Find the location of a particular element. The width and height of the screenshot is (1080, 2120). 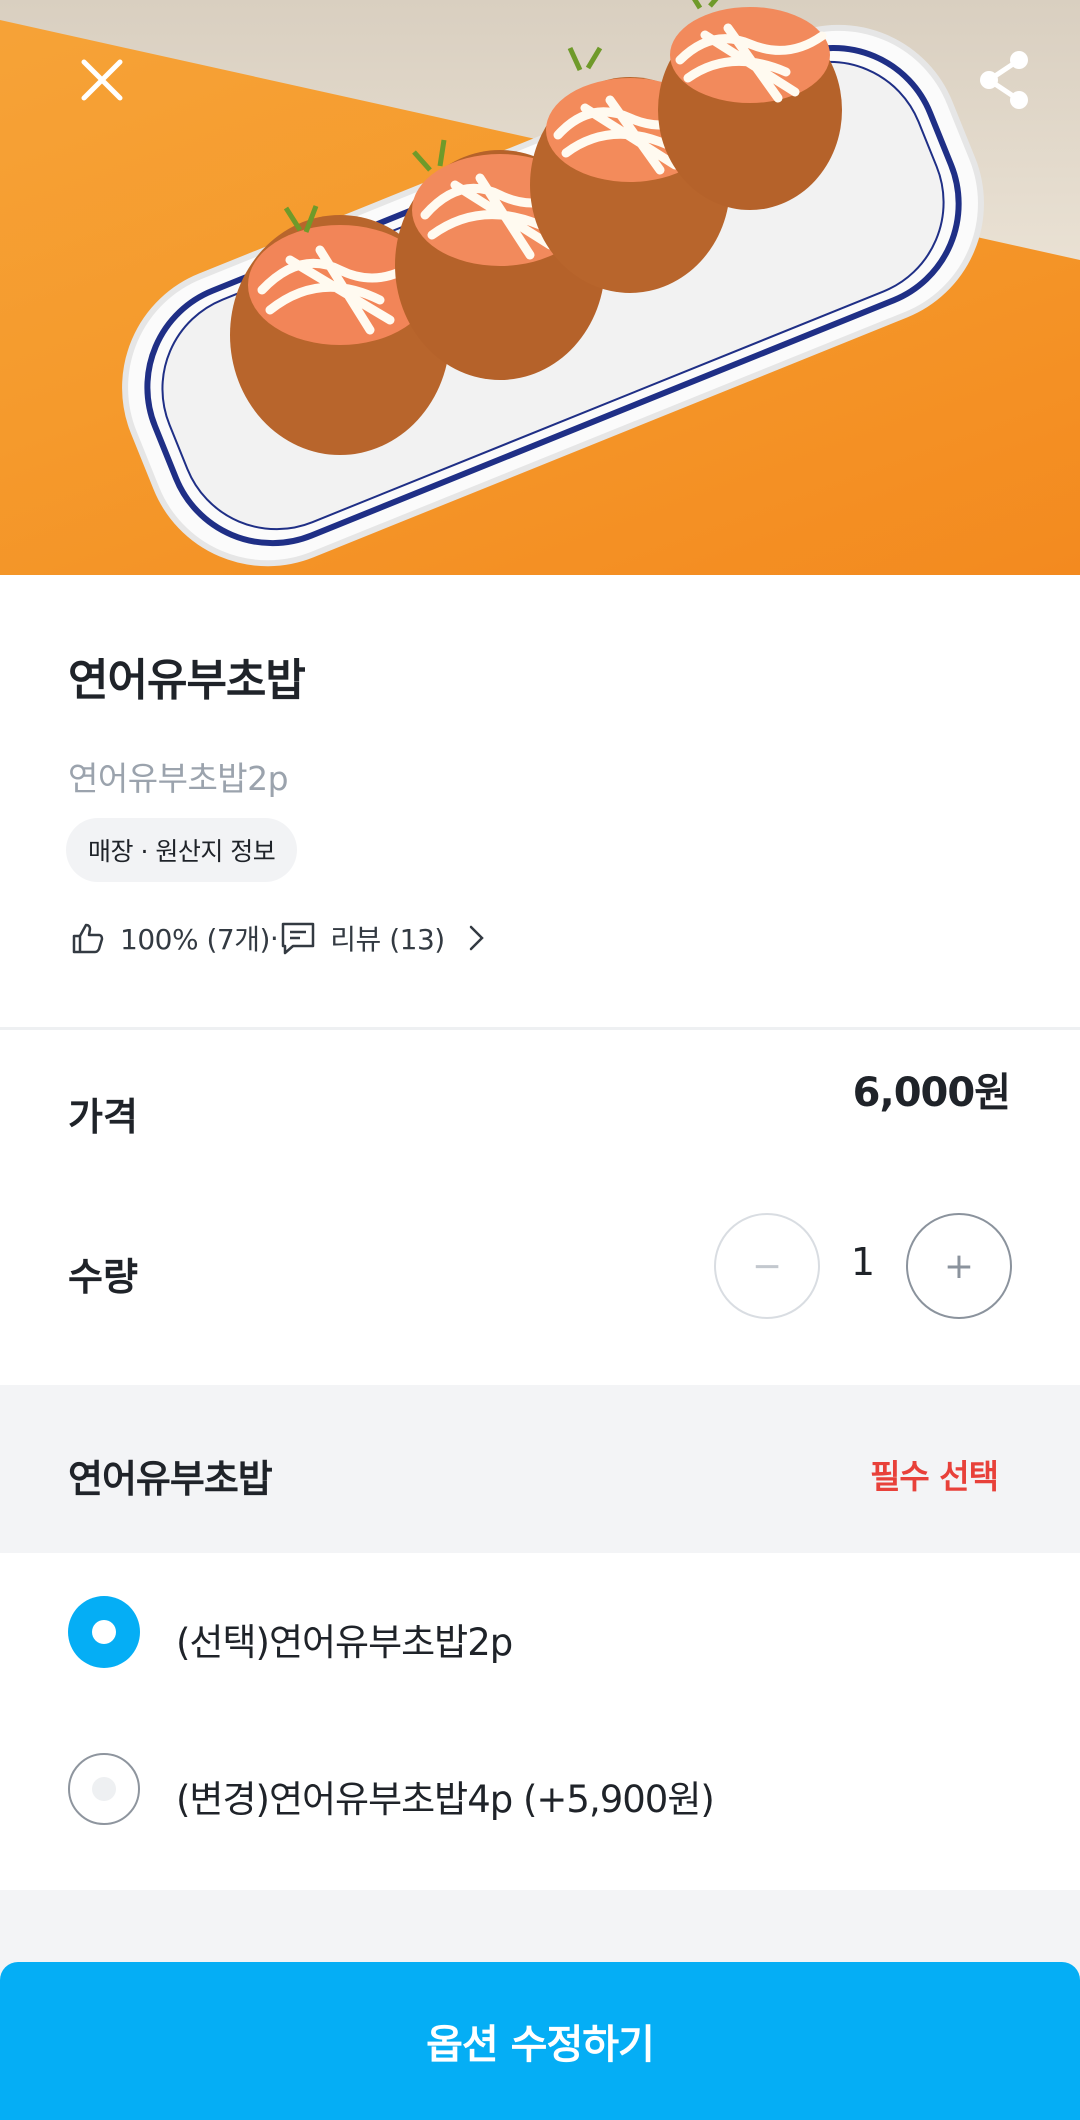

price-value: 6,000원 is located at coordinates (931, 1093).